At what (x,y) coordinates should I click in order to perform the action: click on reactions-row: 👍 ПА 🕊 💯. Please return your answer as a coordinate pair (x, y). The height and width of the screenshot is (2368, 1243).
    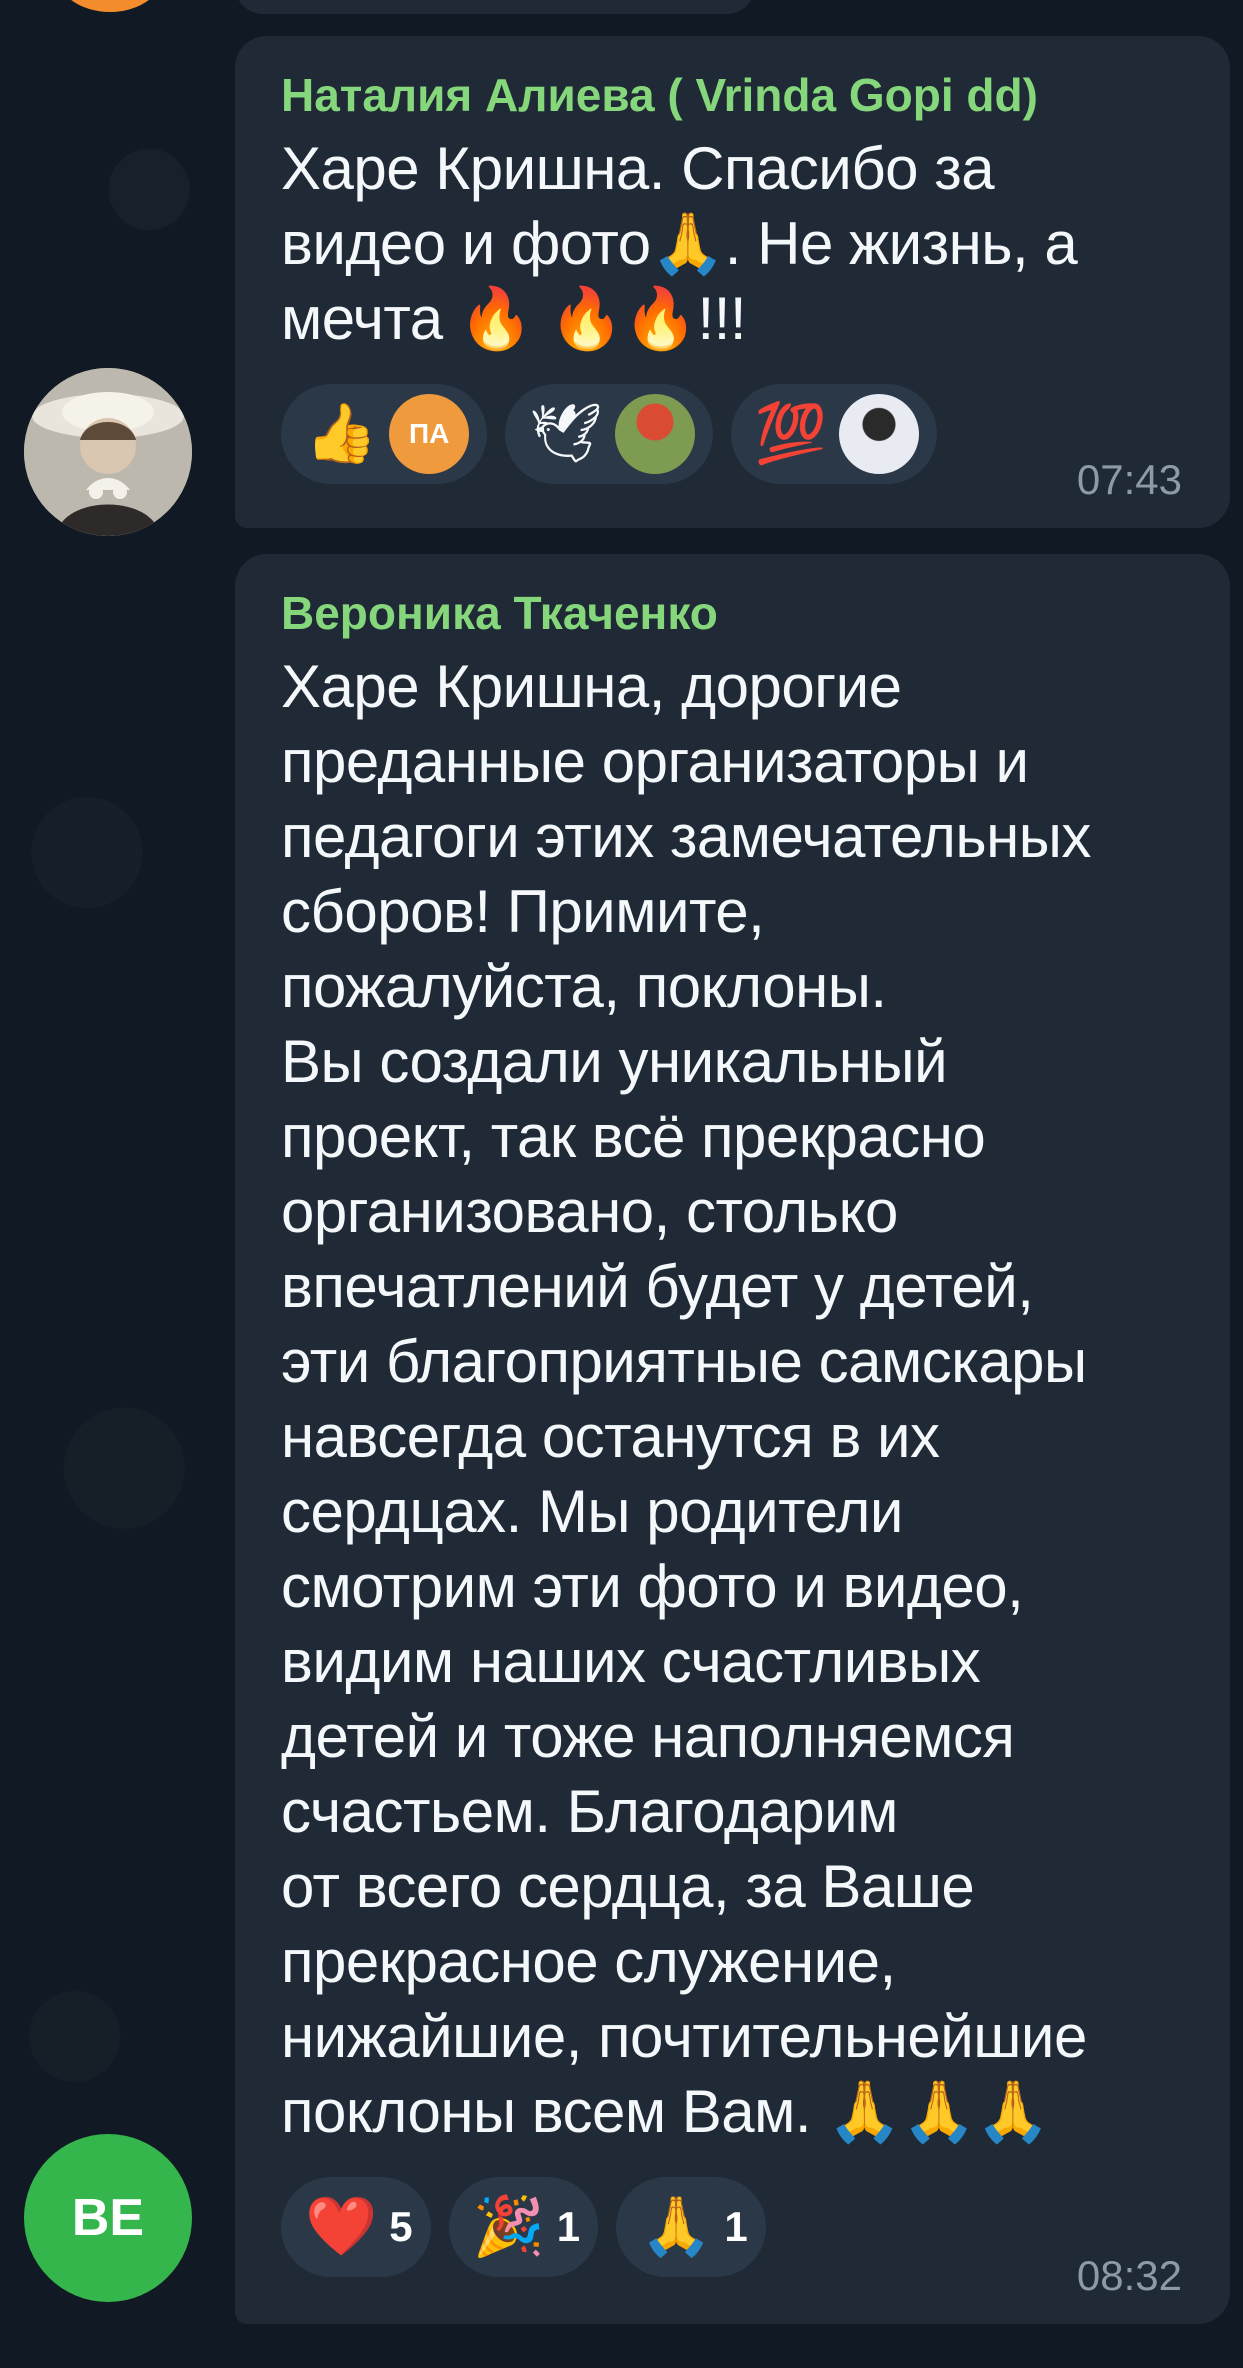
    Looking at the image, I should click on (730, 434).